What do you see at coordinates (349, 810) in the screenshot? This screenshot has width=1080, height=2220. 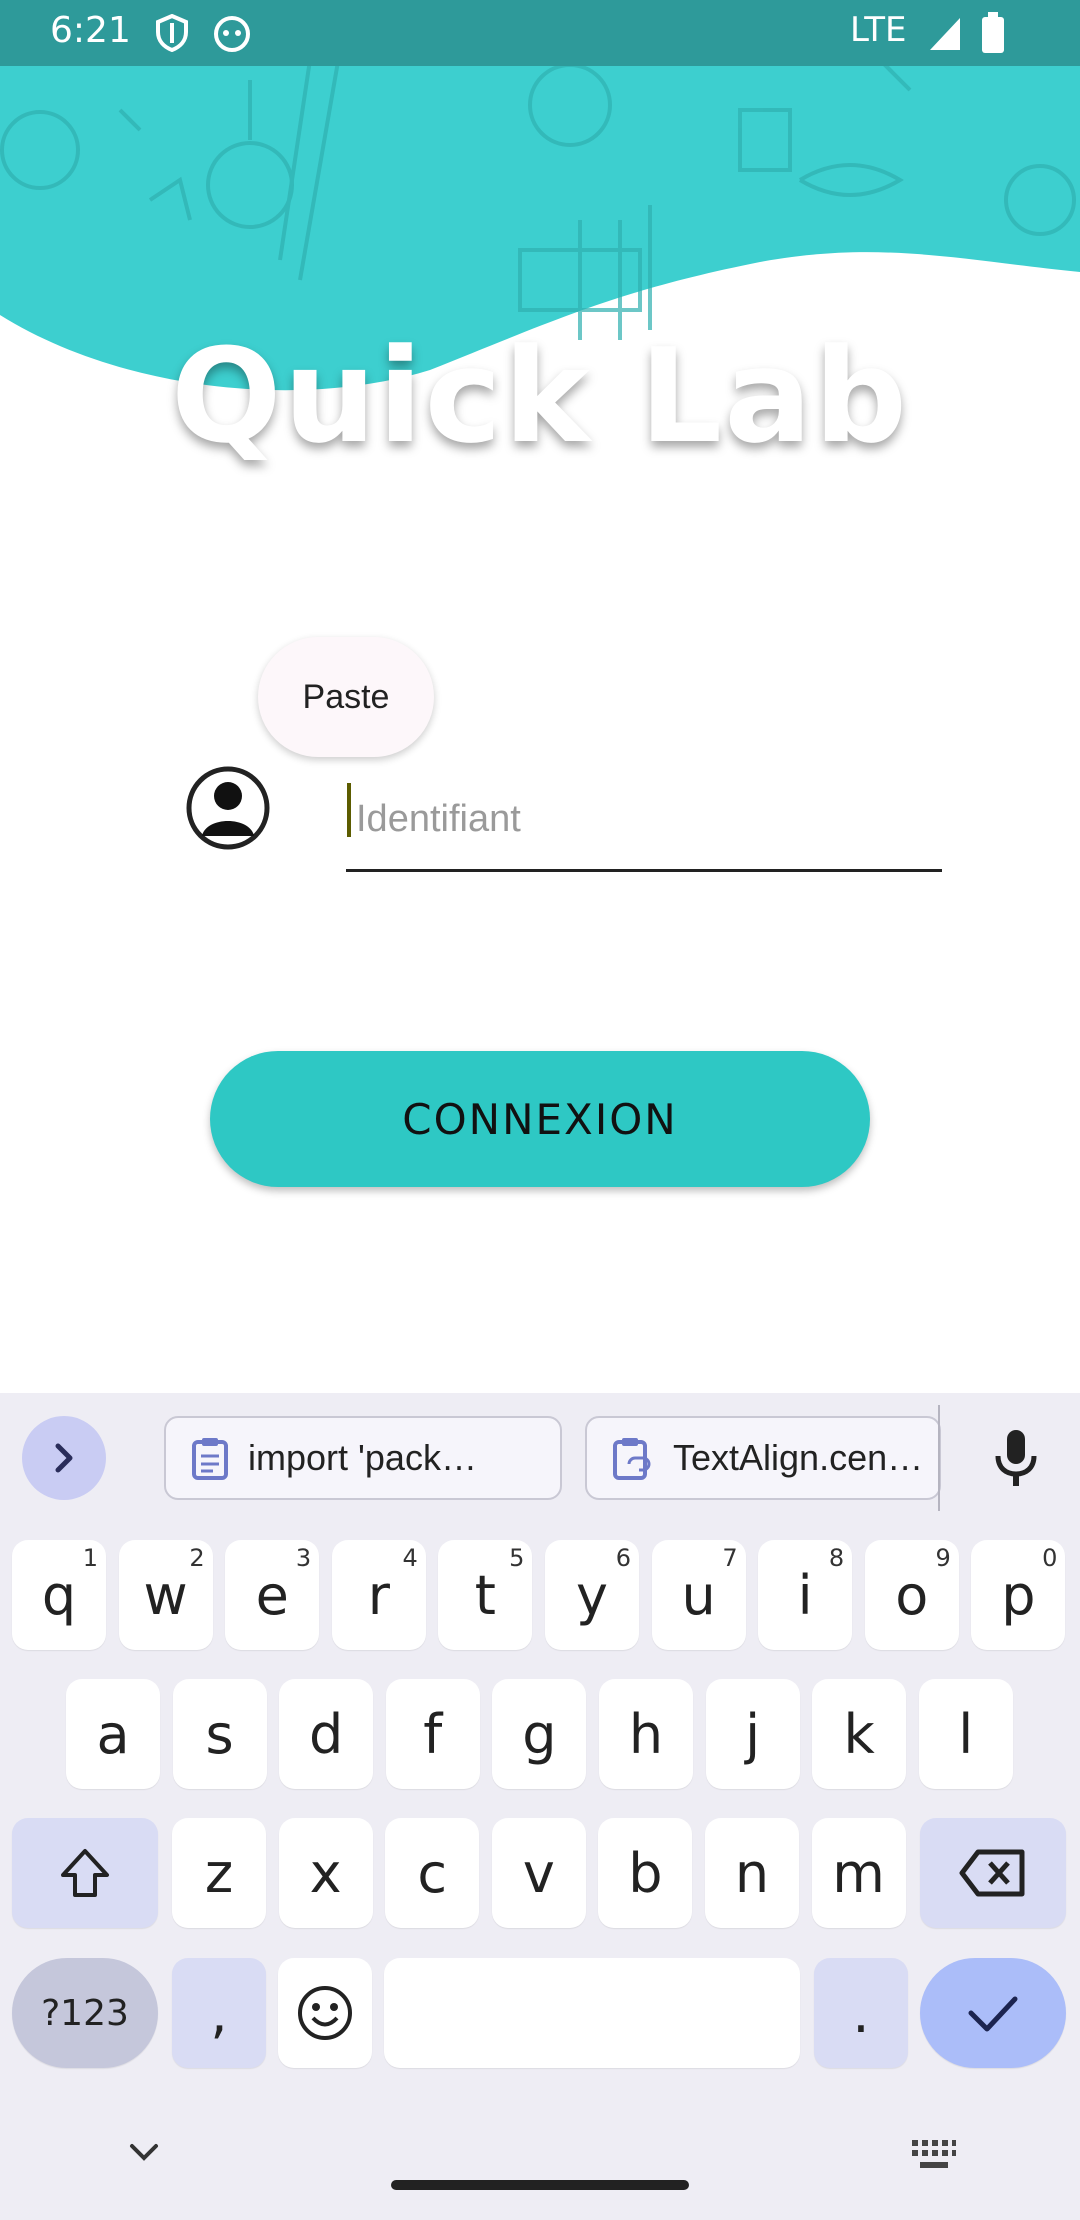 I see `text-cursor` at bounding box center [349, 810].